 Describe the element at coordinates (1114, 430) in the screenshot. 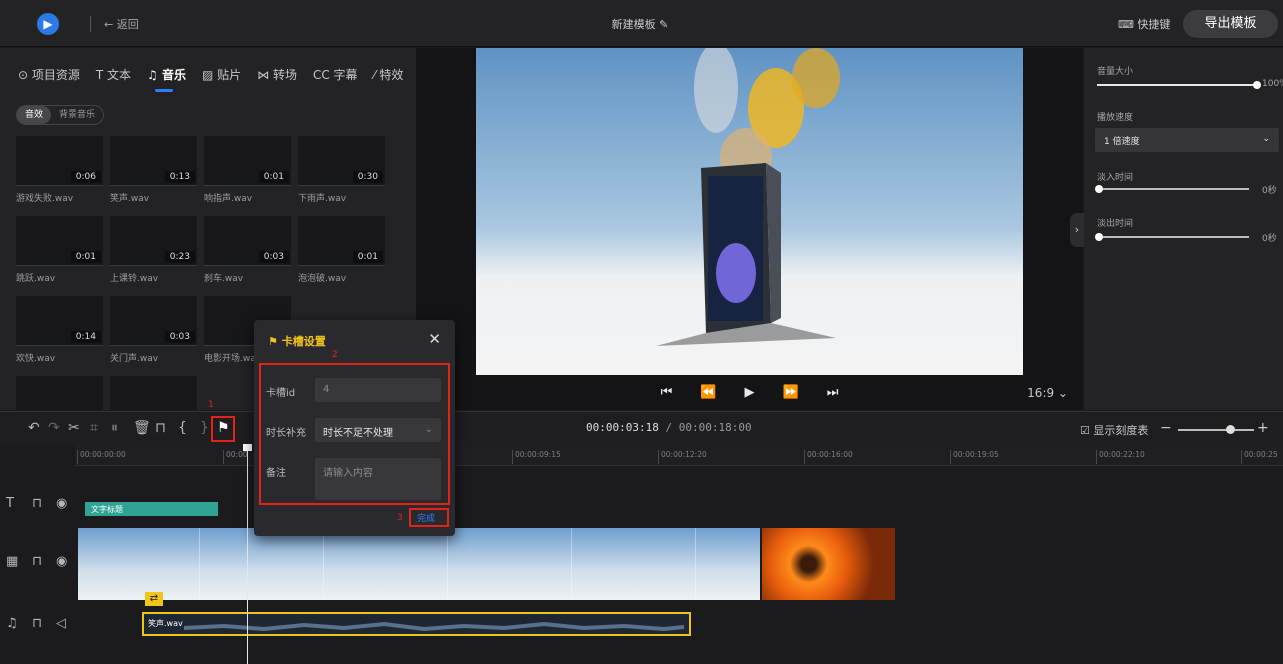

I see `show-ruler-checkbox: ☑ 显示刻度表` at that location.